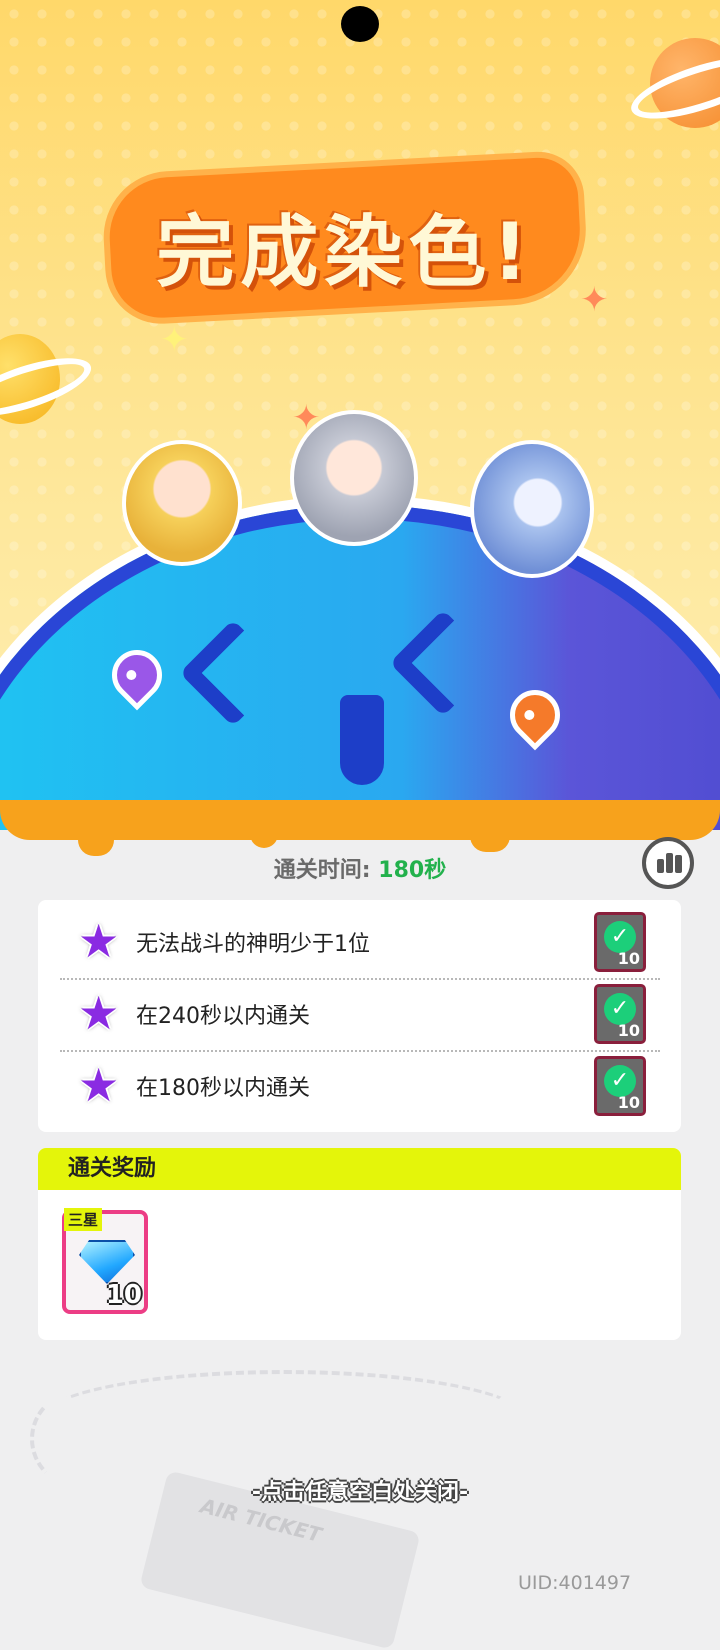 The height and width of the screenshot is (1650, 720). What do you see at coordinates (575, 1583) in the screenshot?
I see `user-id: UID:401497` at bounding box center [575, 1583].